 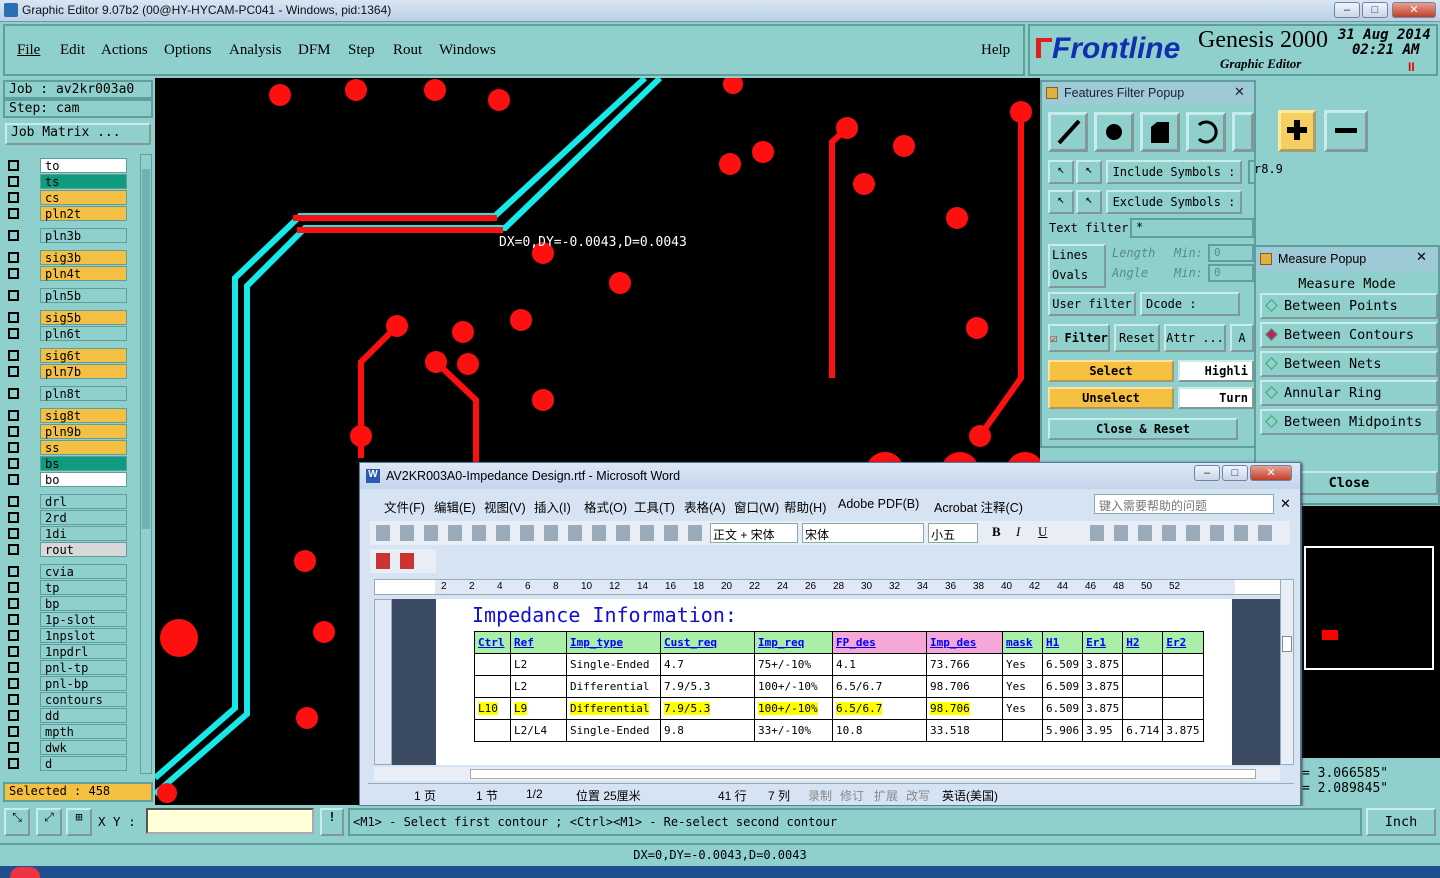 I want to click on layer-row: cs, so click(x=71, y=197).